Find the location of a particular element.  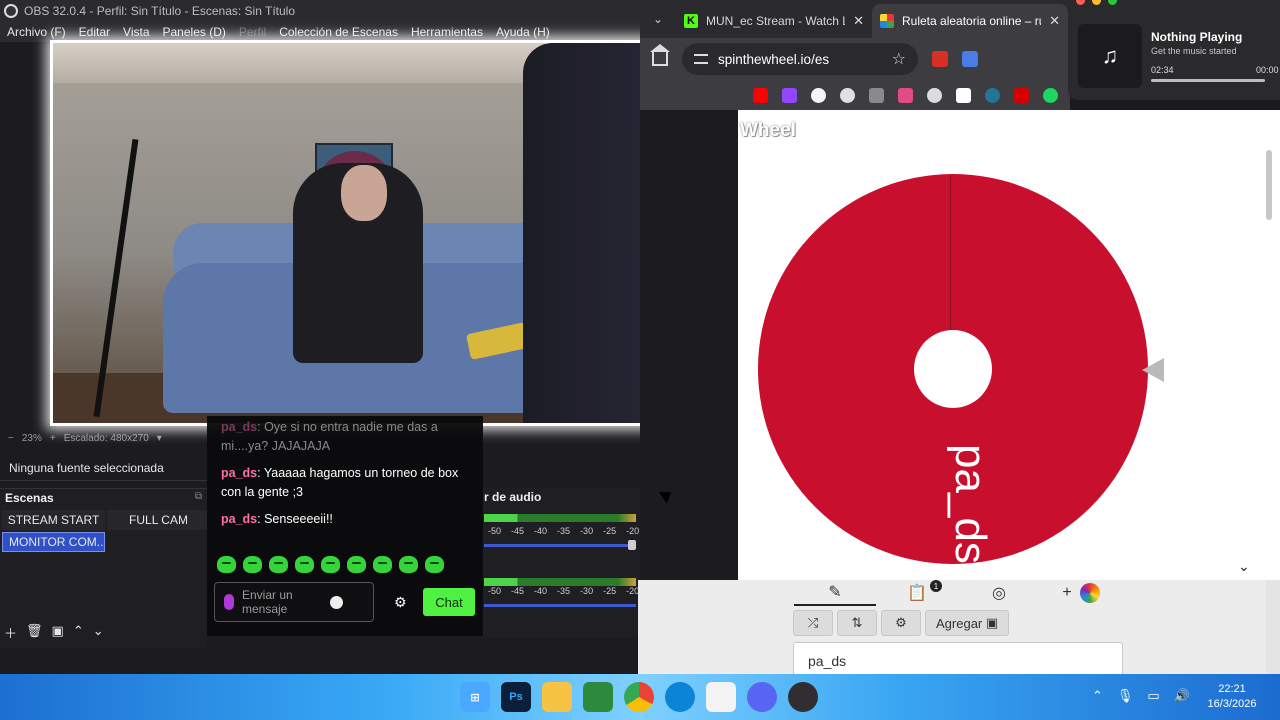

playback-progress is located at coordinates (1208, 80).